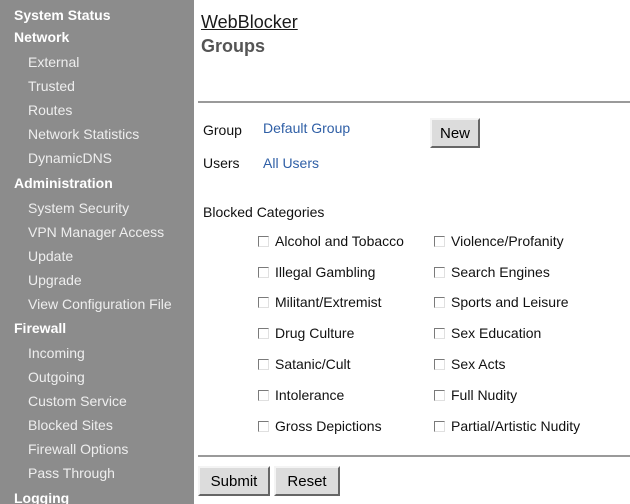  I want to click on bottom-divider, so click(414, 456).